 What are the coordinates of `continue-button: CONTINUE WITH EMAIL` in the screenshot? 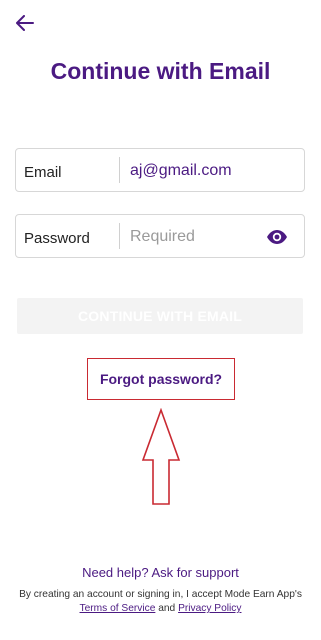 It's located at (160, 316).